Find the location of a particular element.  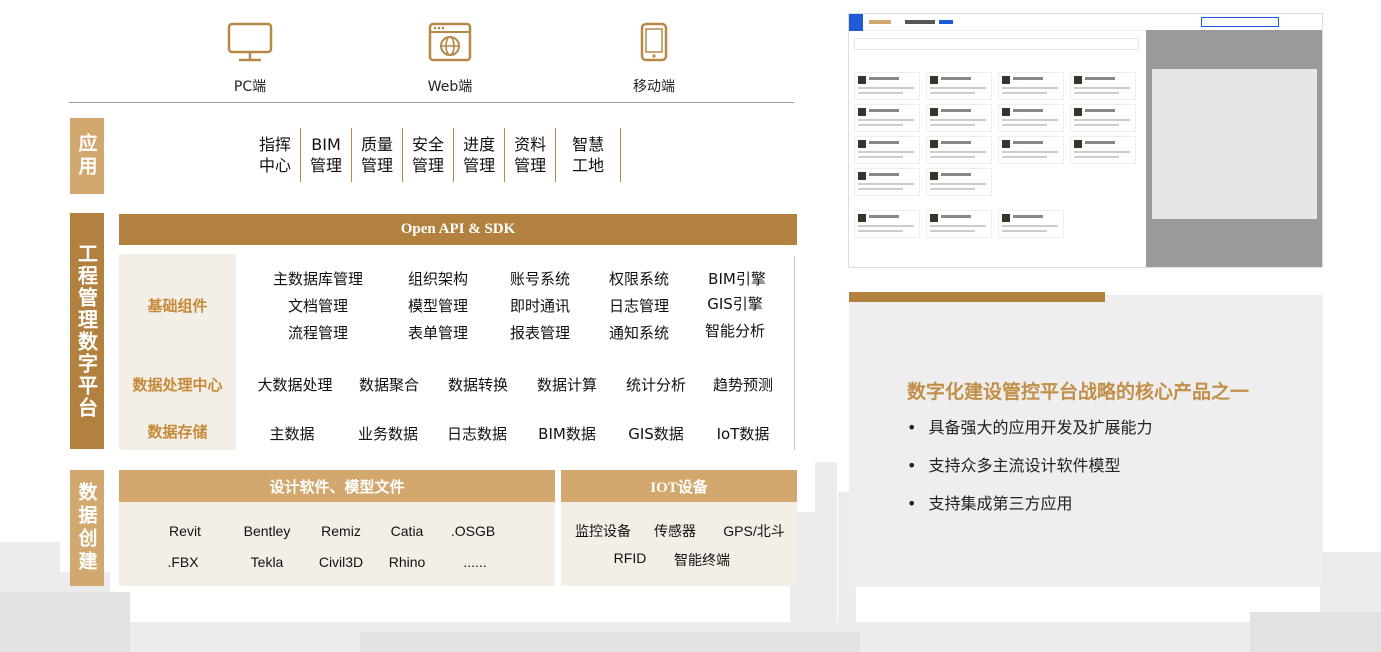

component-item: 通知系统 is located at coordinates (639, 333).